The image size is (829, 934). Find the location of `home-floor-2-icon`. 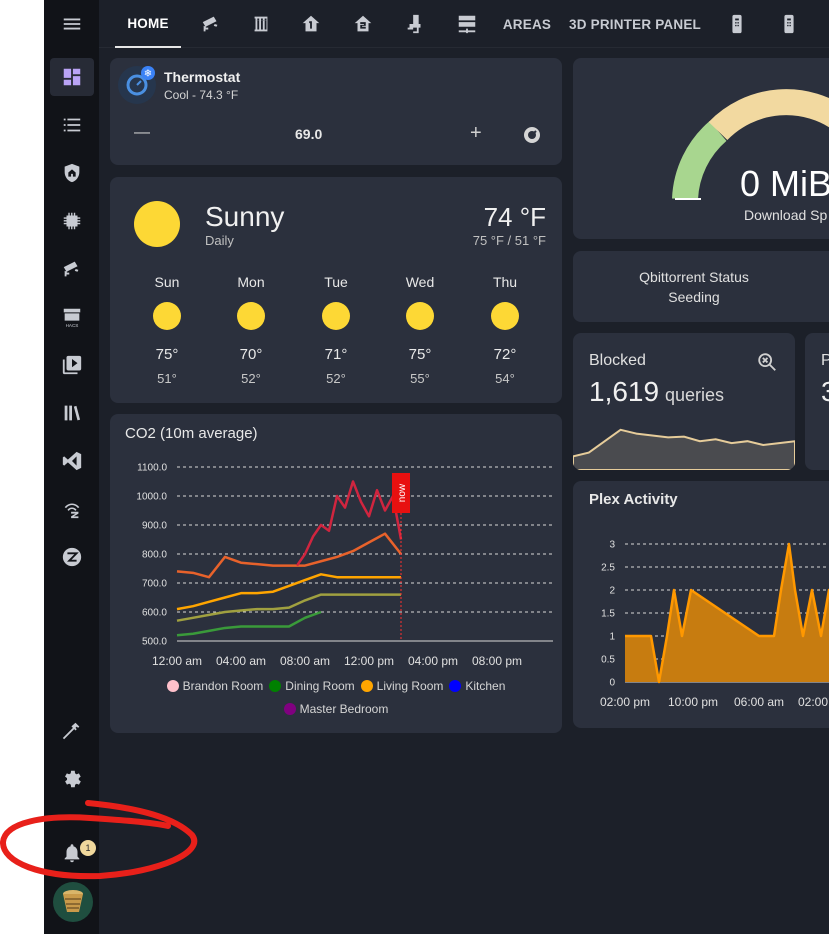

home-floor-2-icon is located at coordinates (363, 23).